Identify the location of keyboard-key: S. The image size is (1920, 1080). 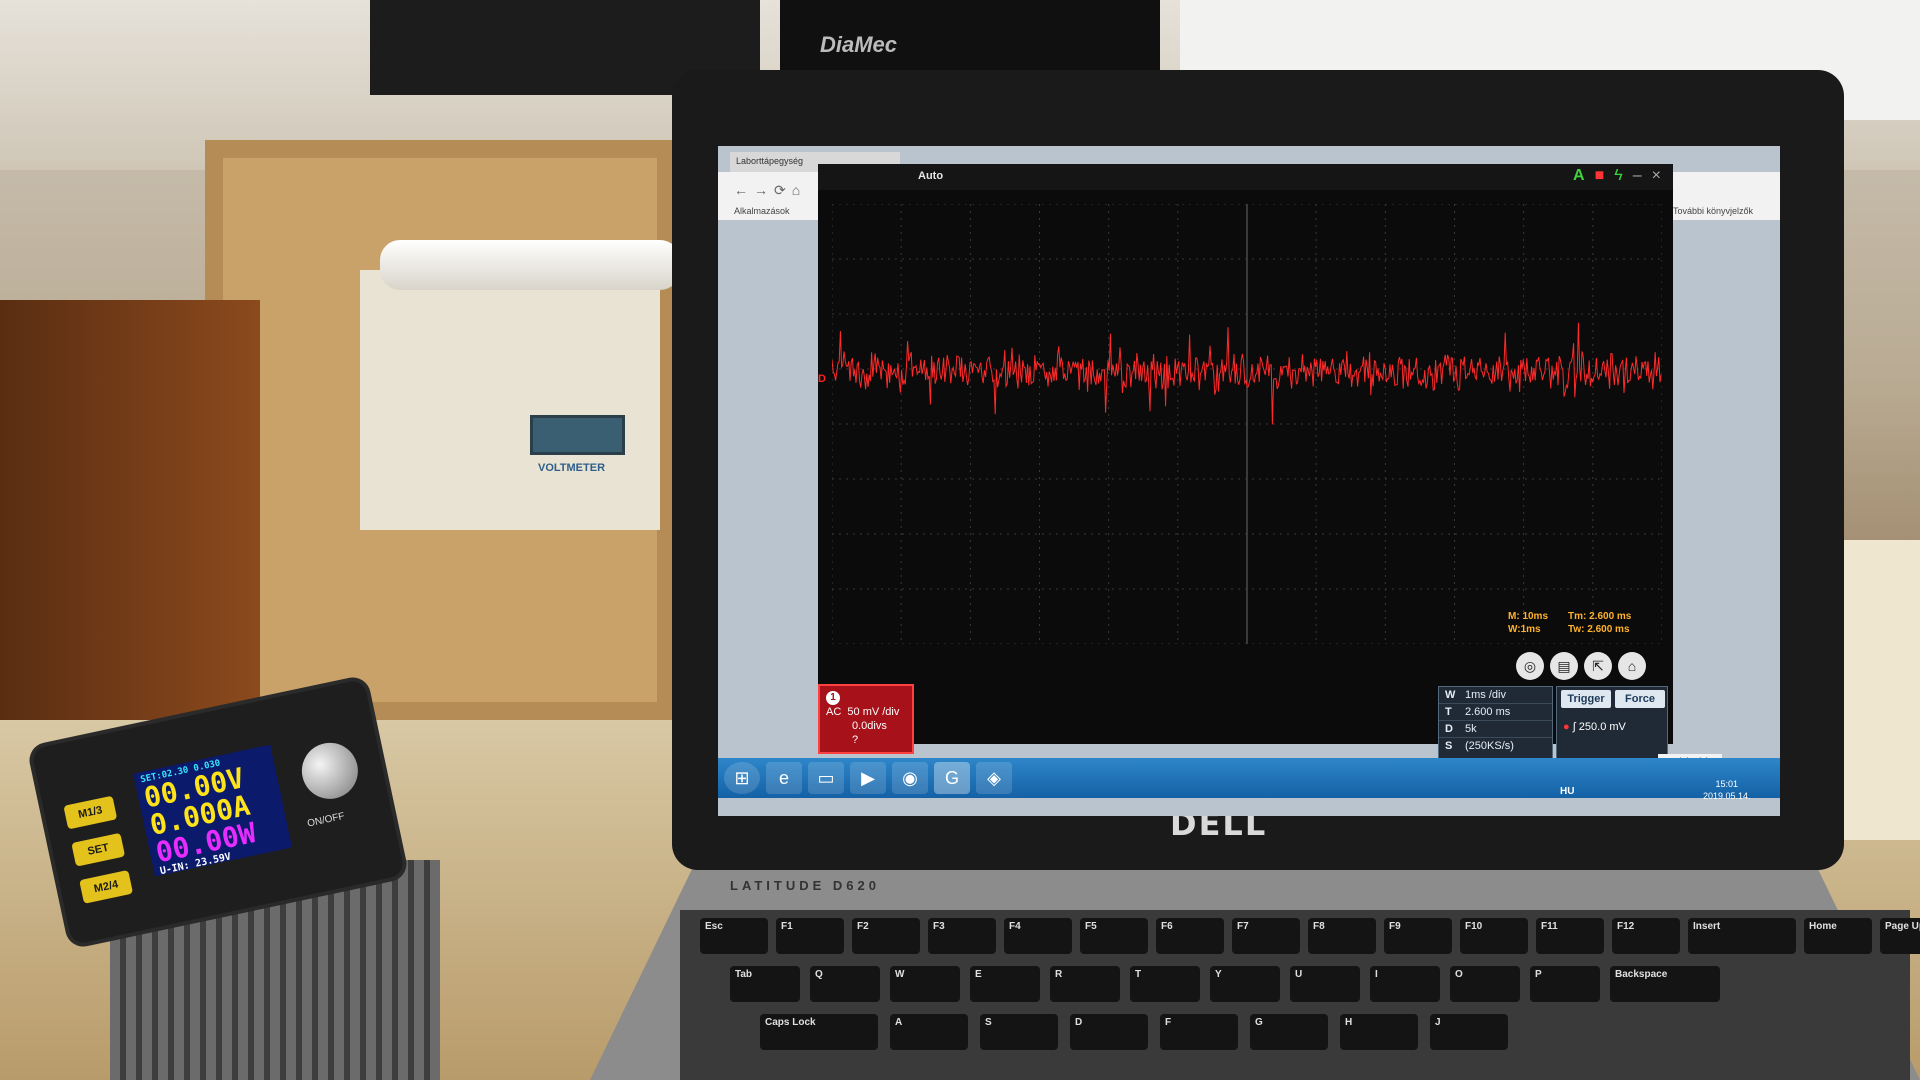
(1019, 1032).